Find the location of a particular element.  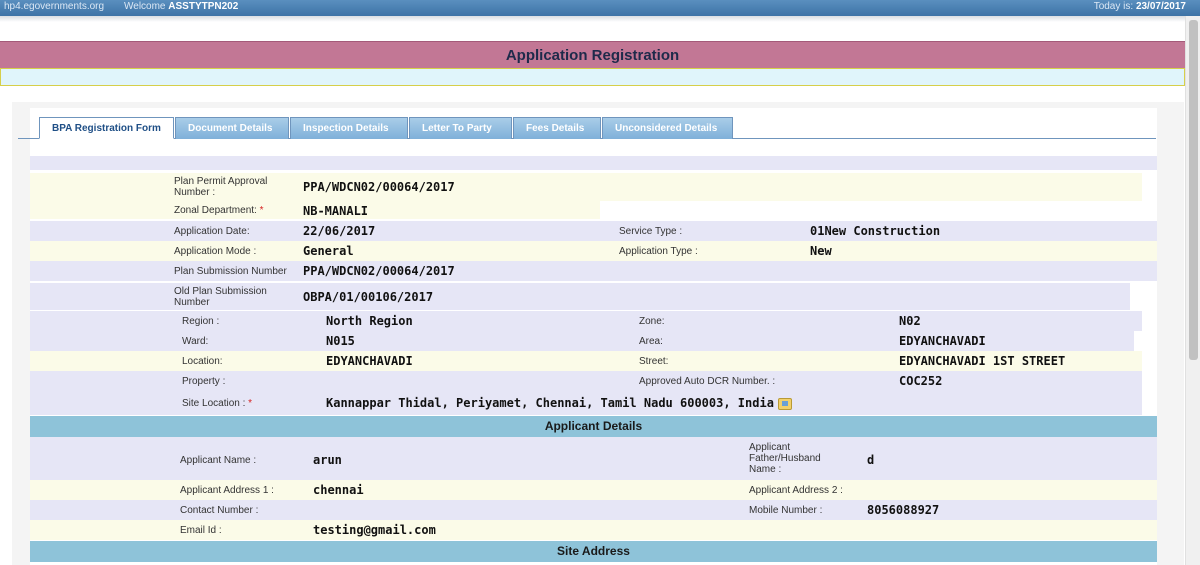

welcome-text: Welcome ASSTYTPN202 is located at coordinates (181, 6).